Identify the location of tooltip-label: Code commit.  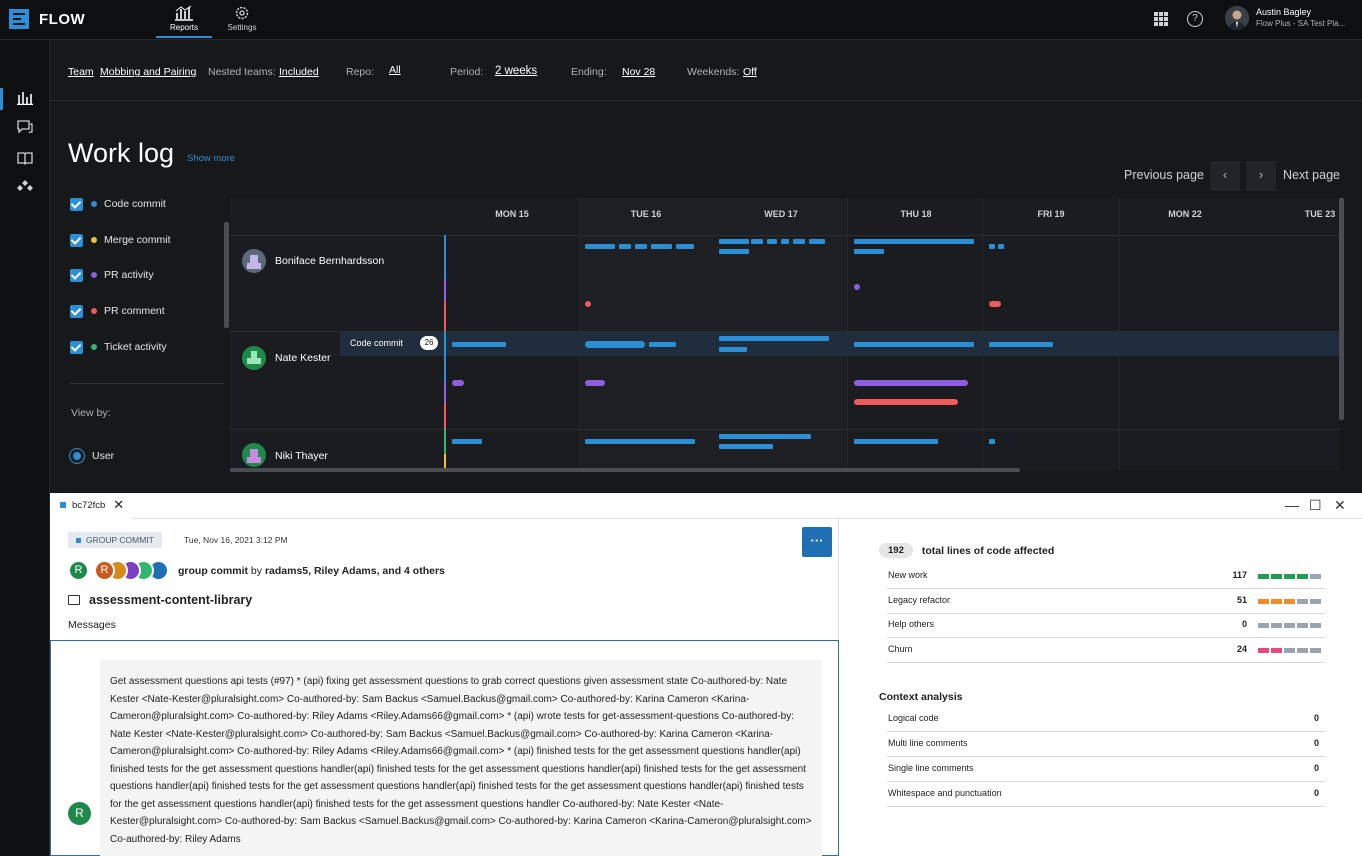
(377, 343).